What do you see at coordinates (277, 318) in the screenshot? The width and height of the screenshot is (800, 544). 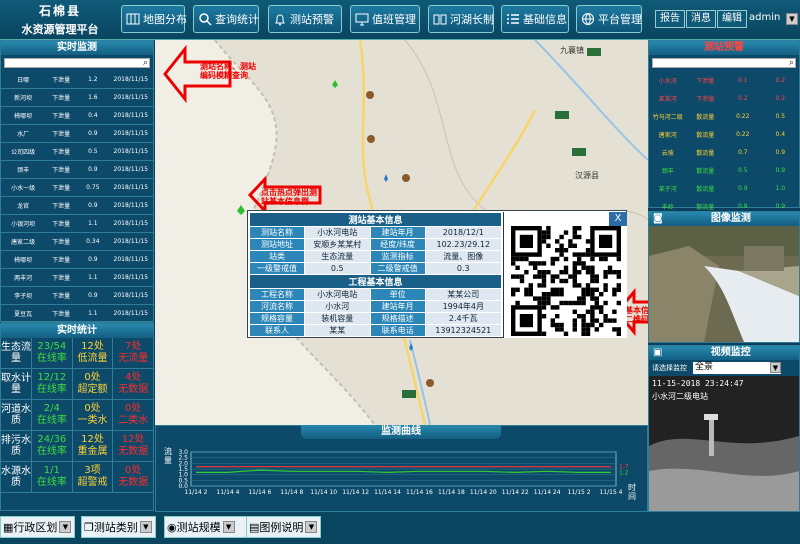 I see `popup-key: 规格容量` at bounding box center [277, 318].